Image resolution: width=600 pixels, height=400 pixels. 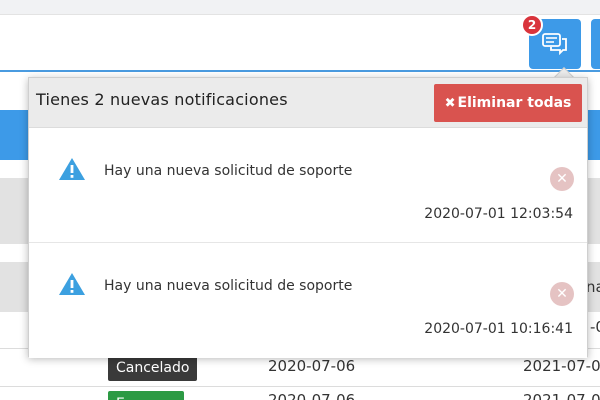 What do you see at coordinates (514, 103) in the screenshot?
I see `clear-all-label: Eliminar todas` at bounding box center [514, 103].